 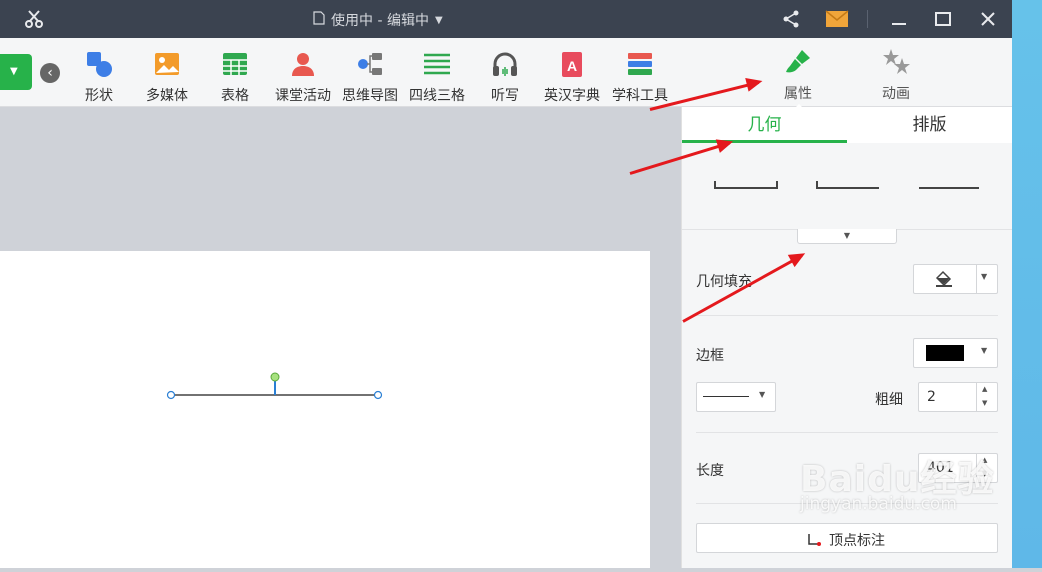 What do you see at coordinates (929, 125) in the screenshot?
I see `tab-layout: 排版` at bounding box center [929, 125].